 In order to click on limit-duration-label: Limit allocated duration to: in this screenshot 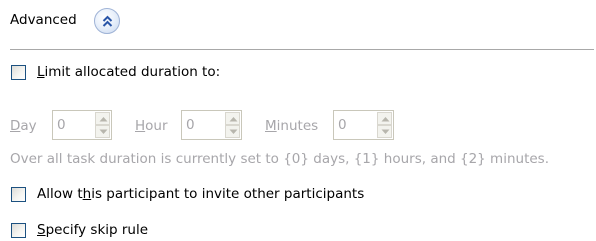, I will do `click(128, 72)`.